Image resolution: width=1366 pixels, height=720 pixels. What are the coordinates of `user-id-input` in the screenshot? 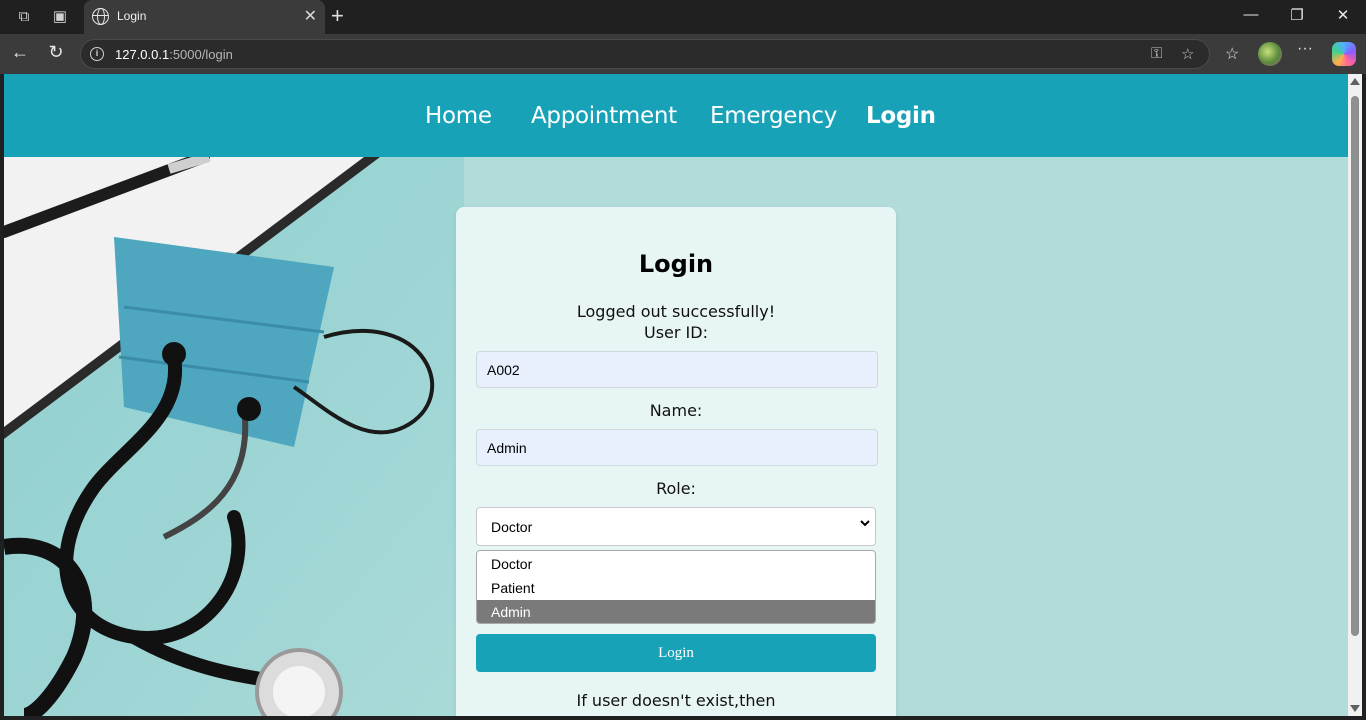 It's located at (677, 369).